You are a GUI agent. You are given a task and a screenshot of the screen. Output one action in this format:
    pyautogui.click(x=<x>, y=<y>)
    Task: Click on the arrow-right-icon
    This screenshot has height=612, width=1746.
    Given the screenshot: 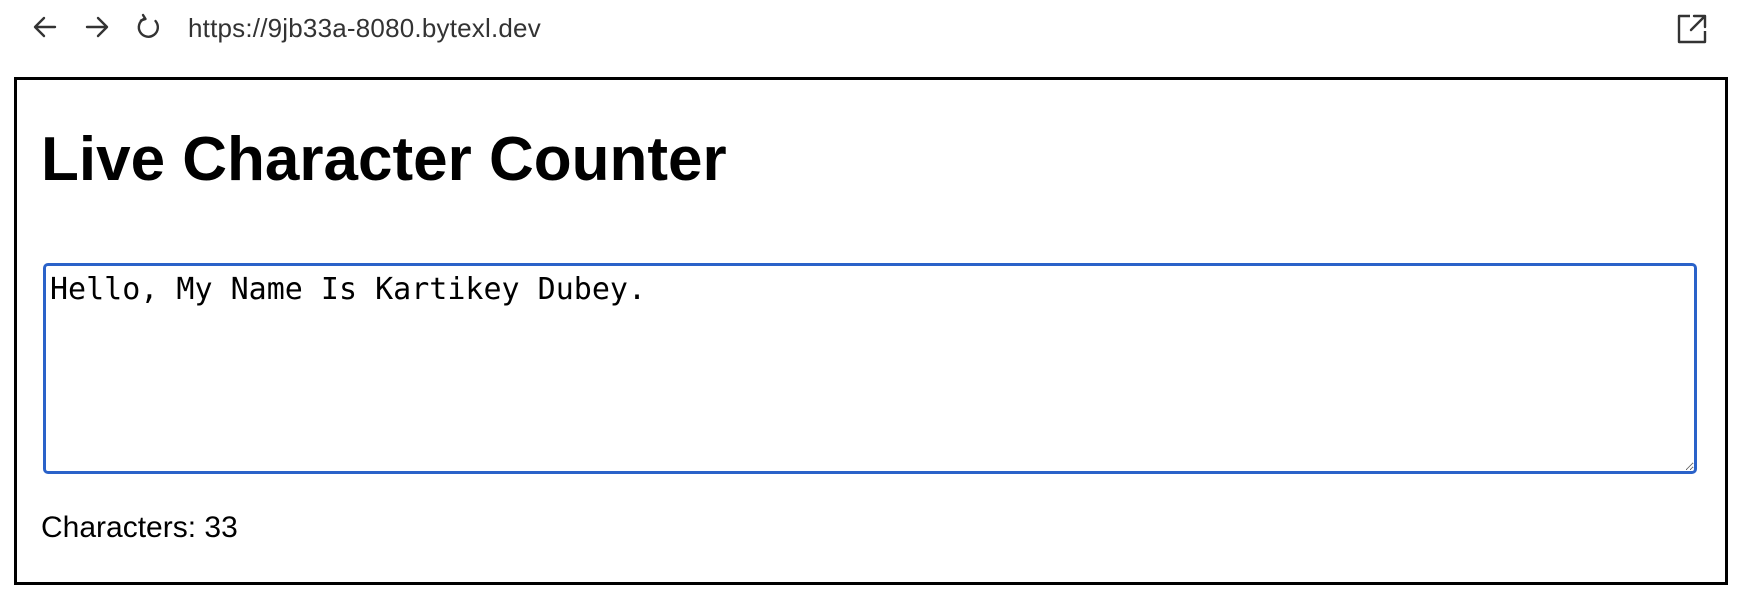 What is the action you would take?
    pyautogui.click(x=97, y=27)
    